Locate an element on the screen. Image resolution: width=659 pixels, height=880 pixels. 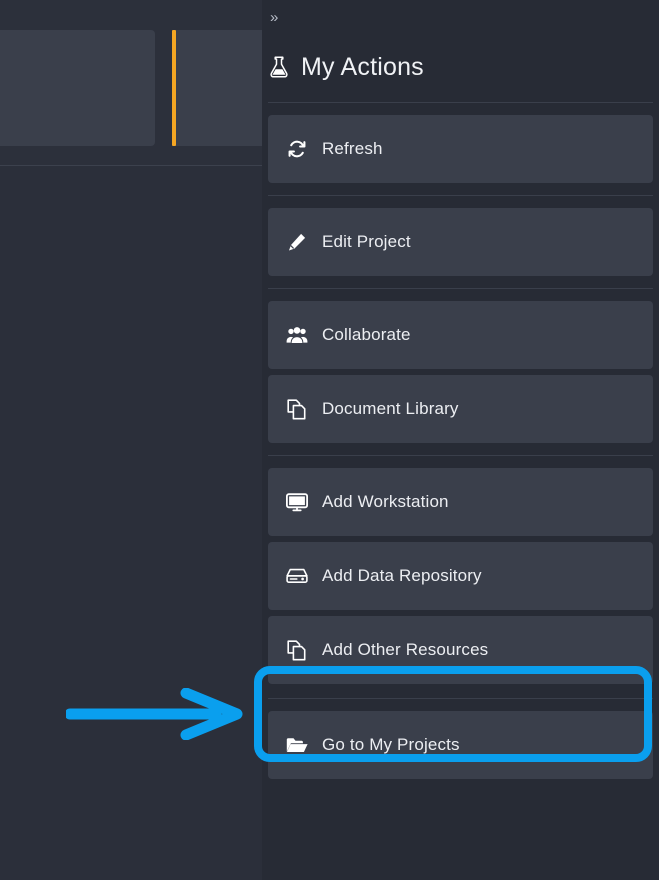
action-label: Collaborate is located at coordinates (366, 334).